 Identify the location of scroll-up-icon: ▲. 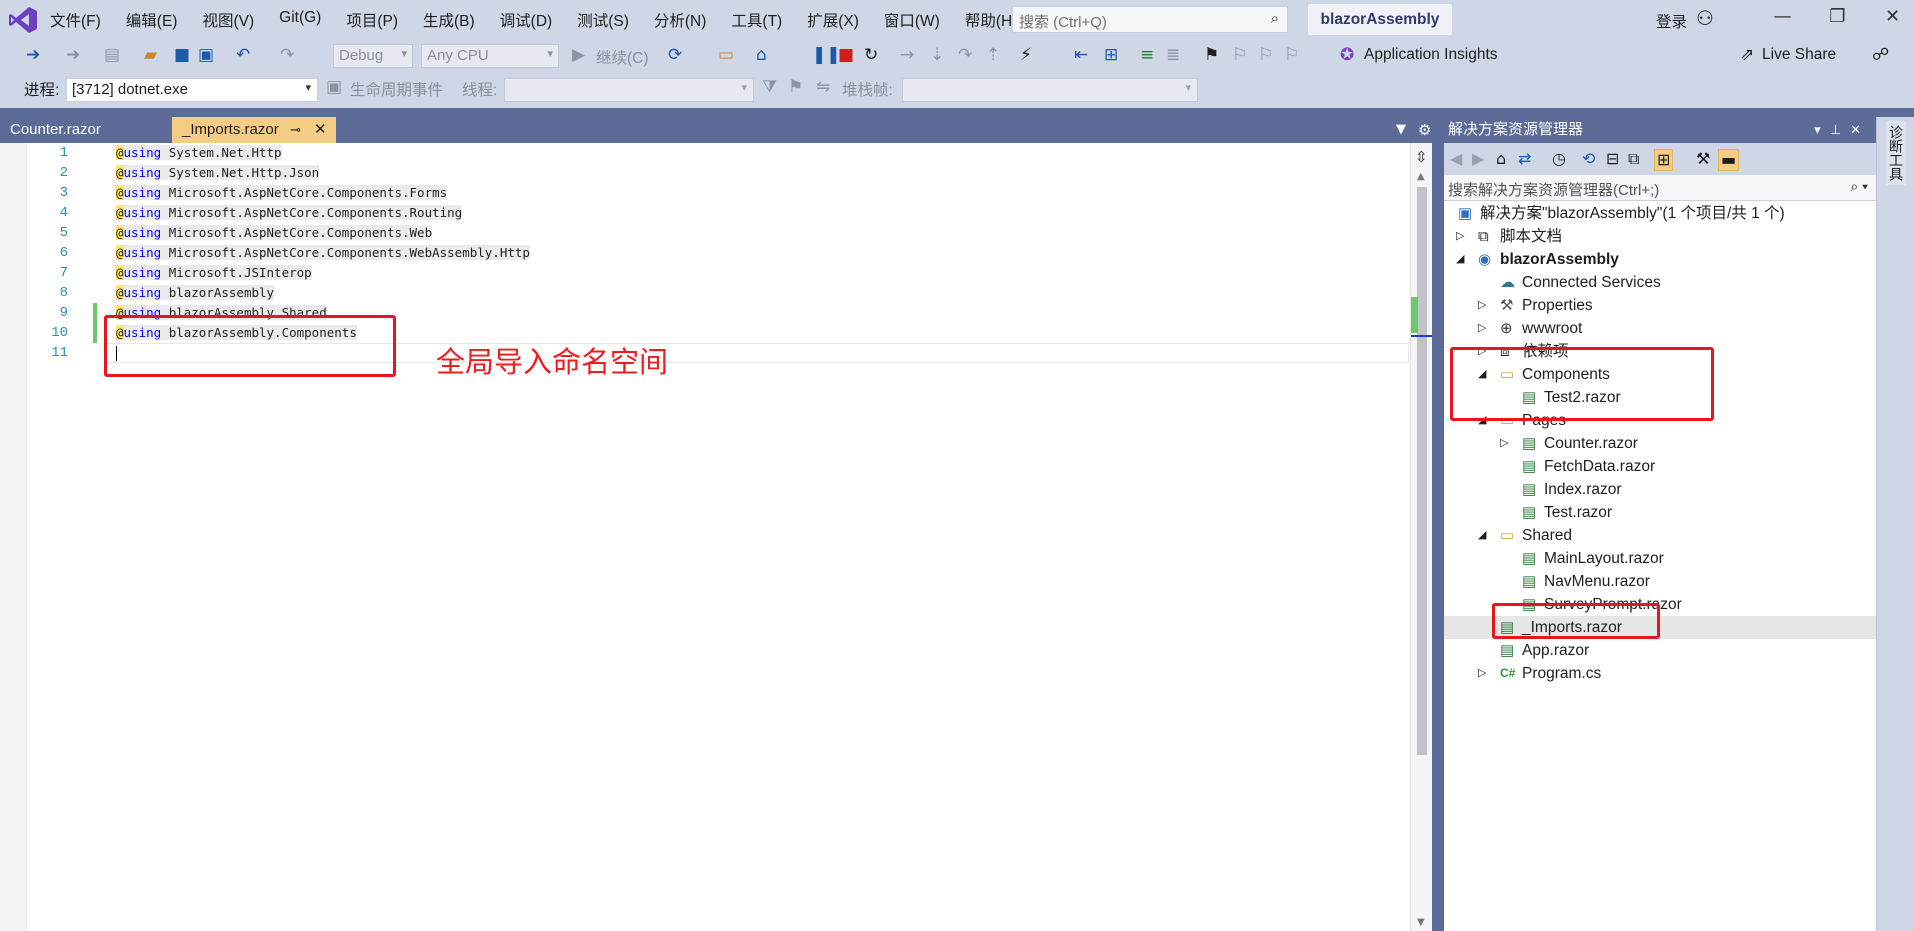
(1421, 176).